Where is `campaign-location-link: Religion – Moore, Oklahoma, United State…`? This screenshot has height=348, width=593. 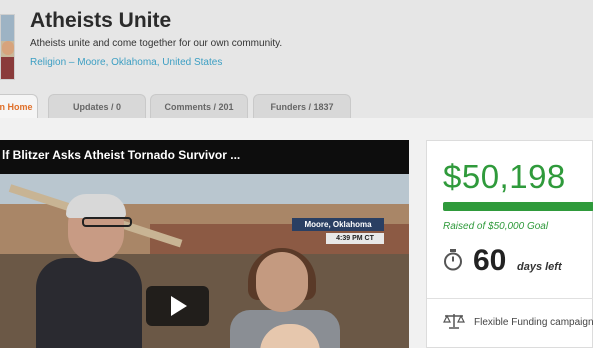
campaign-location-link: Religion – Moore, Oklahoma, United State… is located at coordinates (126, 62).